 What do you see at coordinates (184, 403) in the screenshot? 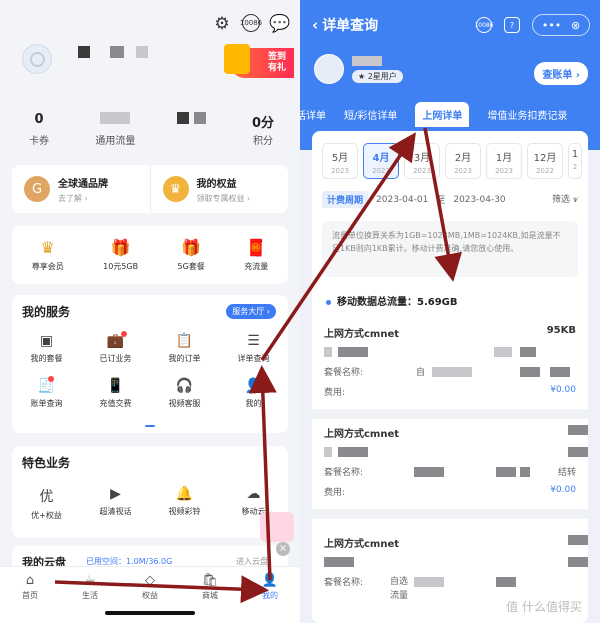
I see `service-label: 视频客服` at bounding box center [184, 403].